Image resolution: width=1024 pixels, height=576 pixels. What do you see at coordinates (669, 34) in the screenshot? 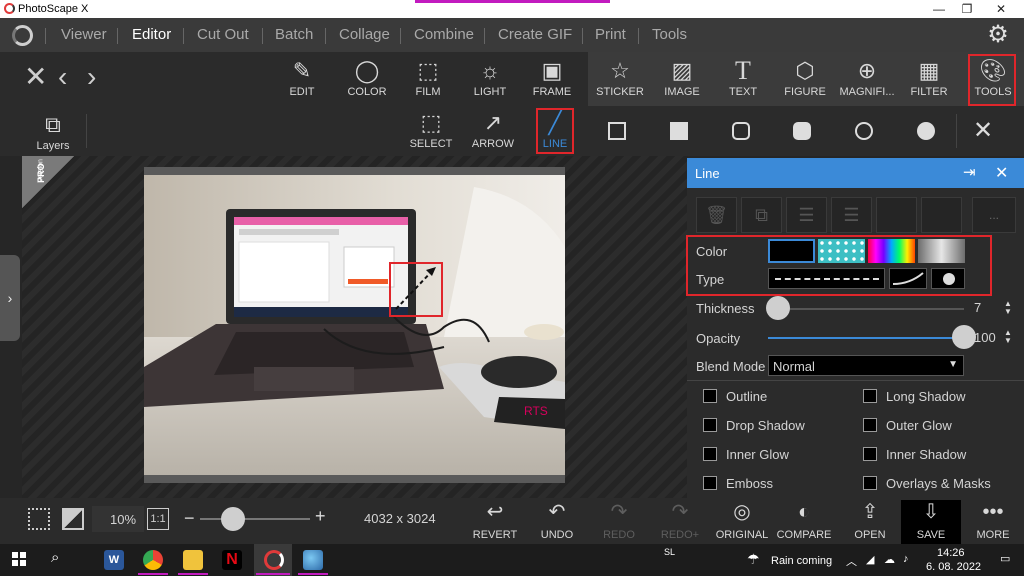
I see `menu-tools: Tools` at bounding box center [669, 34].